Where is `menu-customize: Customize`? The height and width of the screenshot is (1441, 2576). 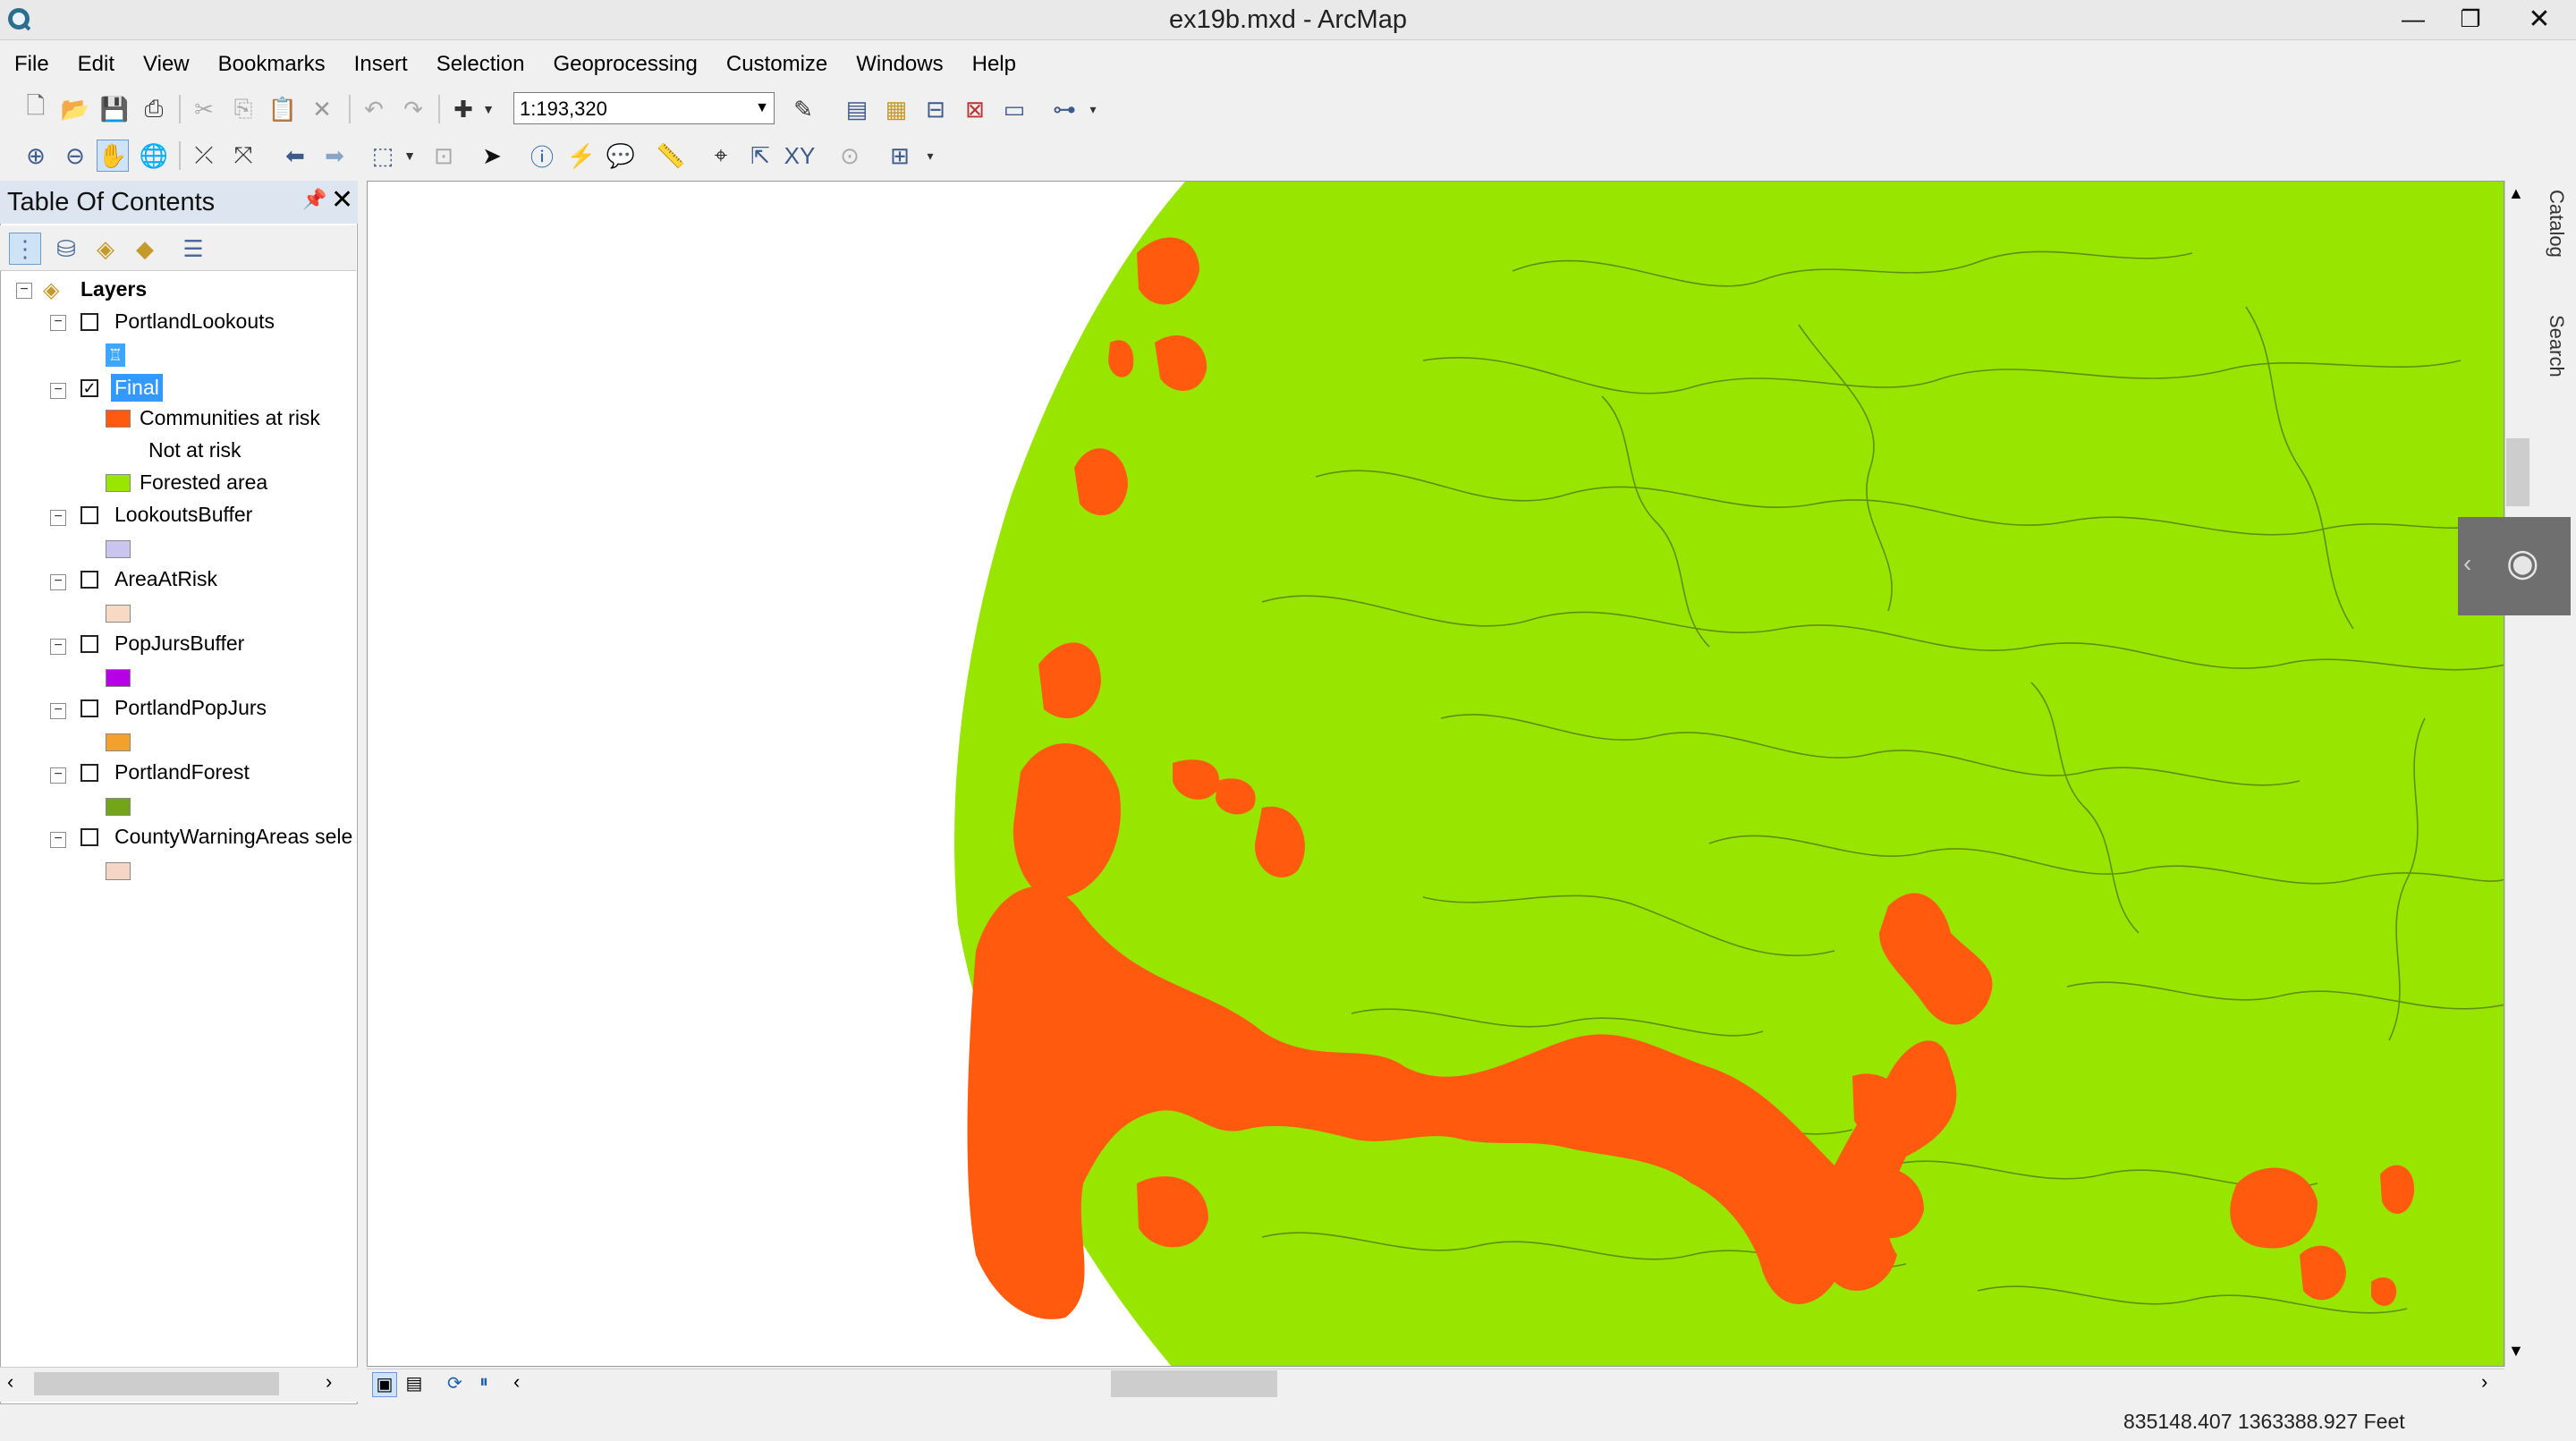 menu-customize: Customize is located at coordinates (777, 64).